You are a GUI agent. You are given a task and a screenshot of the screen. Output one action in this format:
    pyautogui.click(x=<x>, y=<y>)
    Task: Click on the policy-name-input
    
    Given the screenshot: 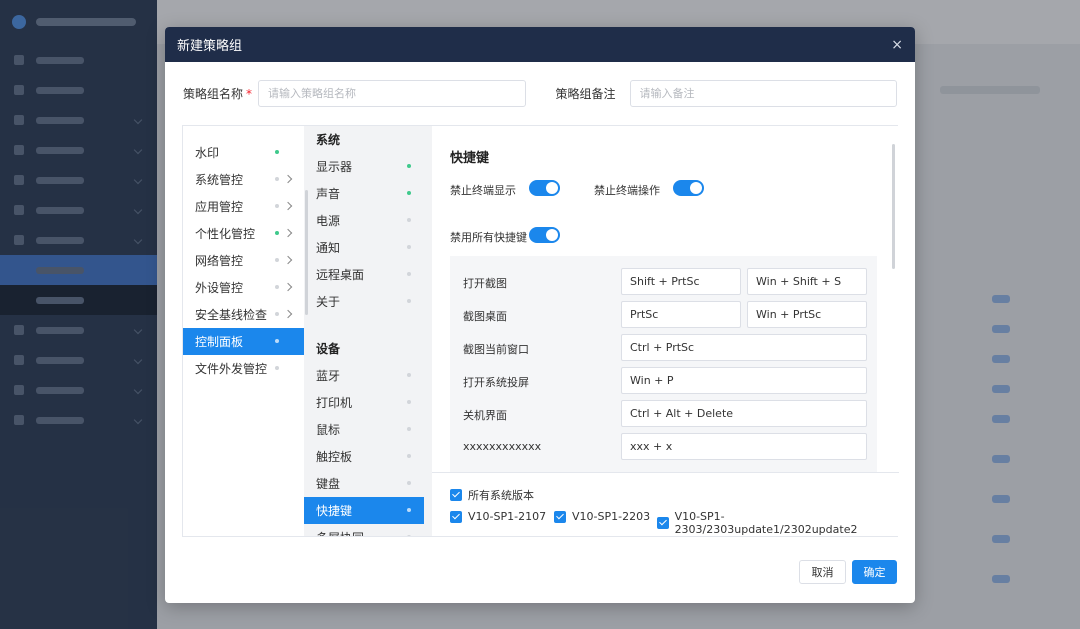 What is the action you would take?
    pyautogui.click(x=392, y=93)
    